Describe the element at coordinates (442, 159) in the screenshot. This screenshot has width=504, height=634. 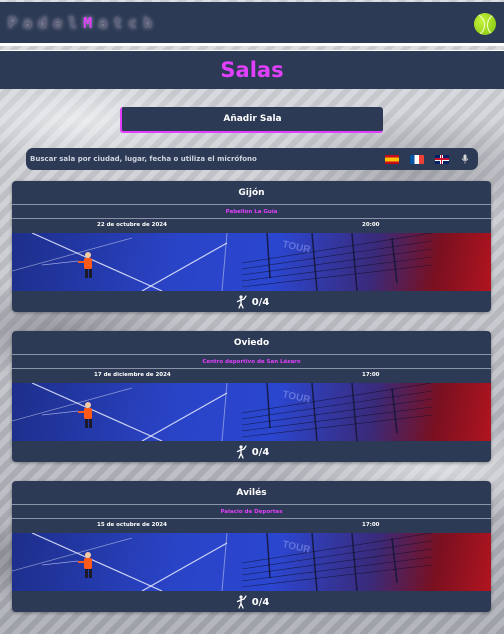
I see `flag-gb-icon` at that location.